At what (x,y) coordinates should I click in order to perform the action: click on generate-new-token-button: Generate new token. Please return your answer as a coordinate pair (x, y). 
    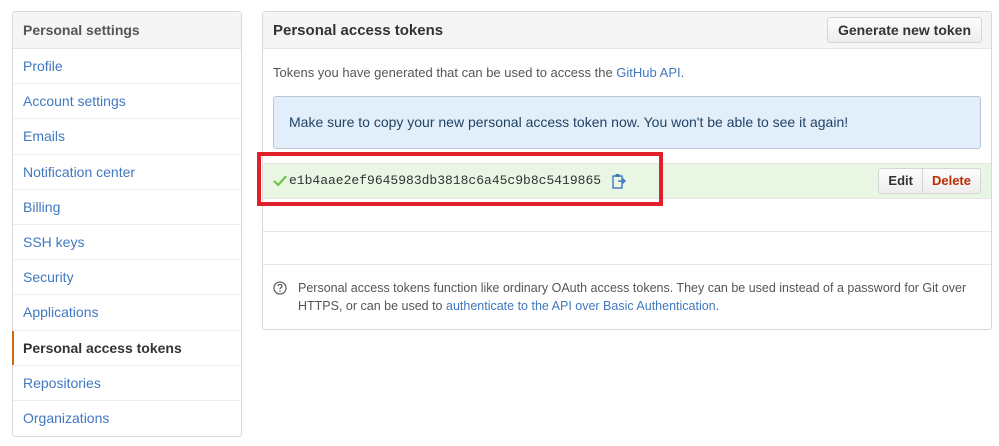
    Looking at the image, I should click on (904, 30).